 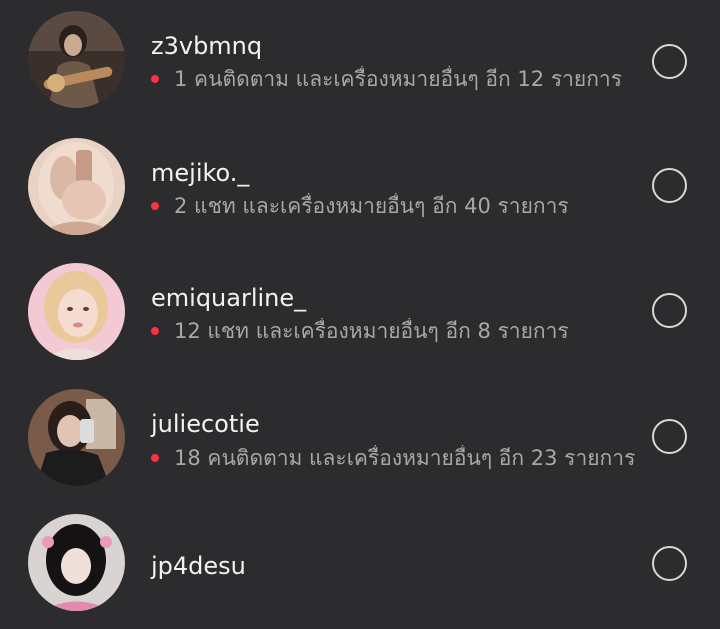 I want to click on activity-summary: 12 แชท และเครื่องหมายอื่นๆ อีก 8 รายการ, so click(x=401, y=331).